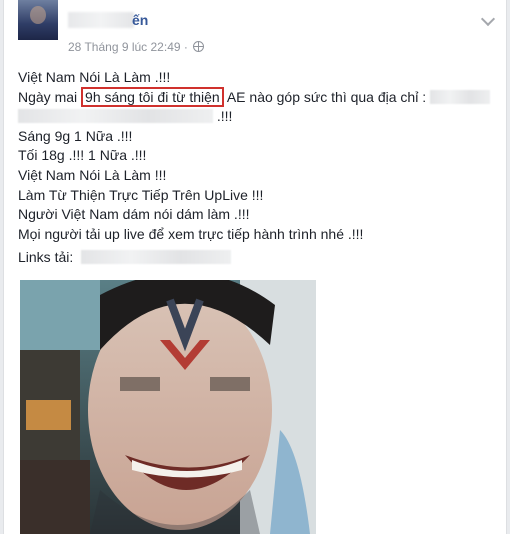  What do you see at coordinates (152, 96) in the screenshot?
I see `highlighted-text: 9h sáng tôi đi từ thiện` at bounding box center [152, 96].